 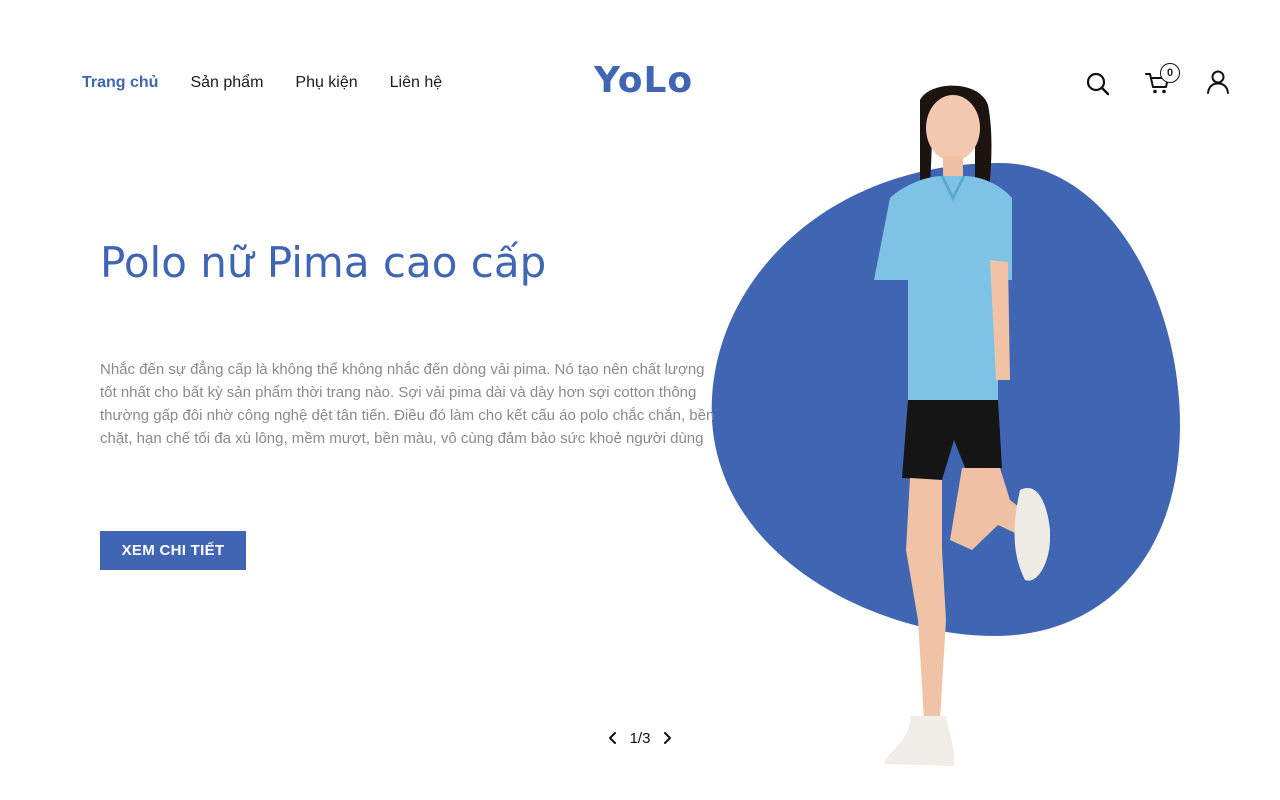 I want to click on header-actions: 0, so click(x=1164, y=81).